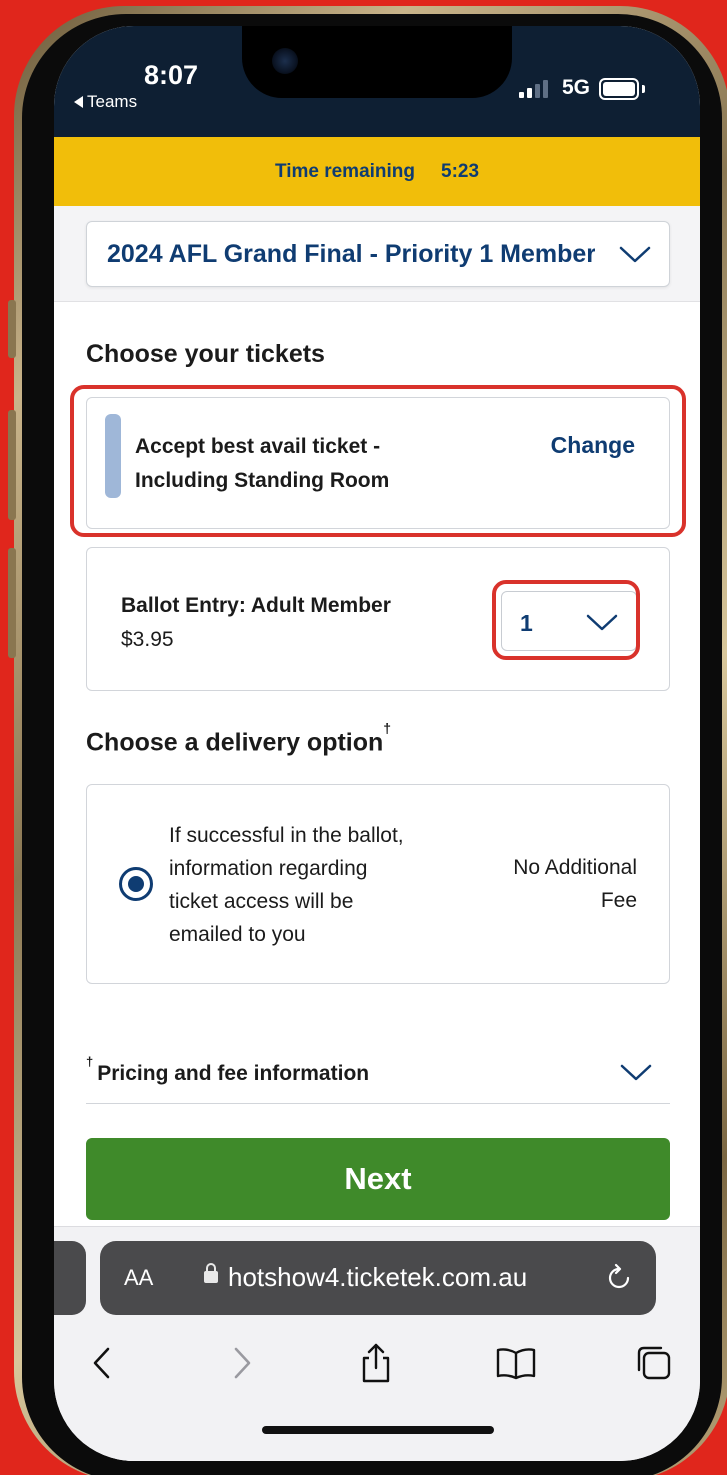  I want to click on browser-nav-row, so click(377, 1363).